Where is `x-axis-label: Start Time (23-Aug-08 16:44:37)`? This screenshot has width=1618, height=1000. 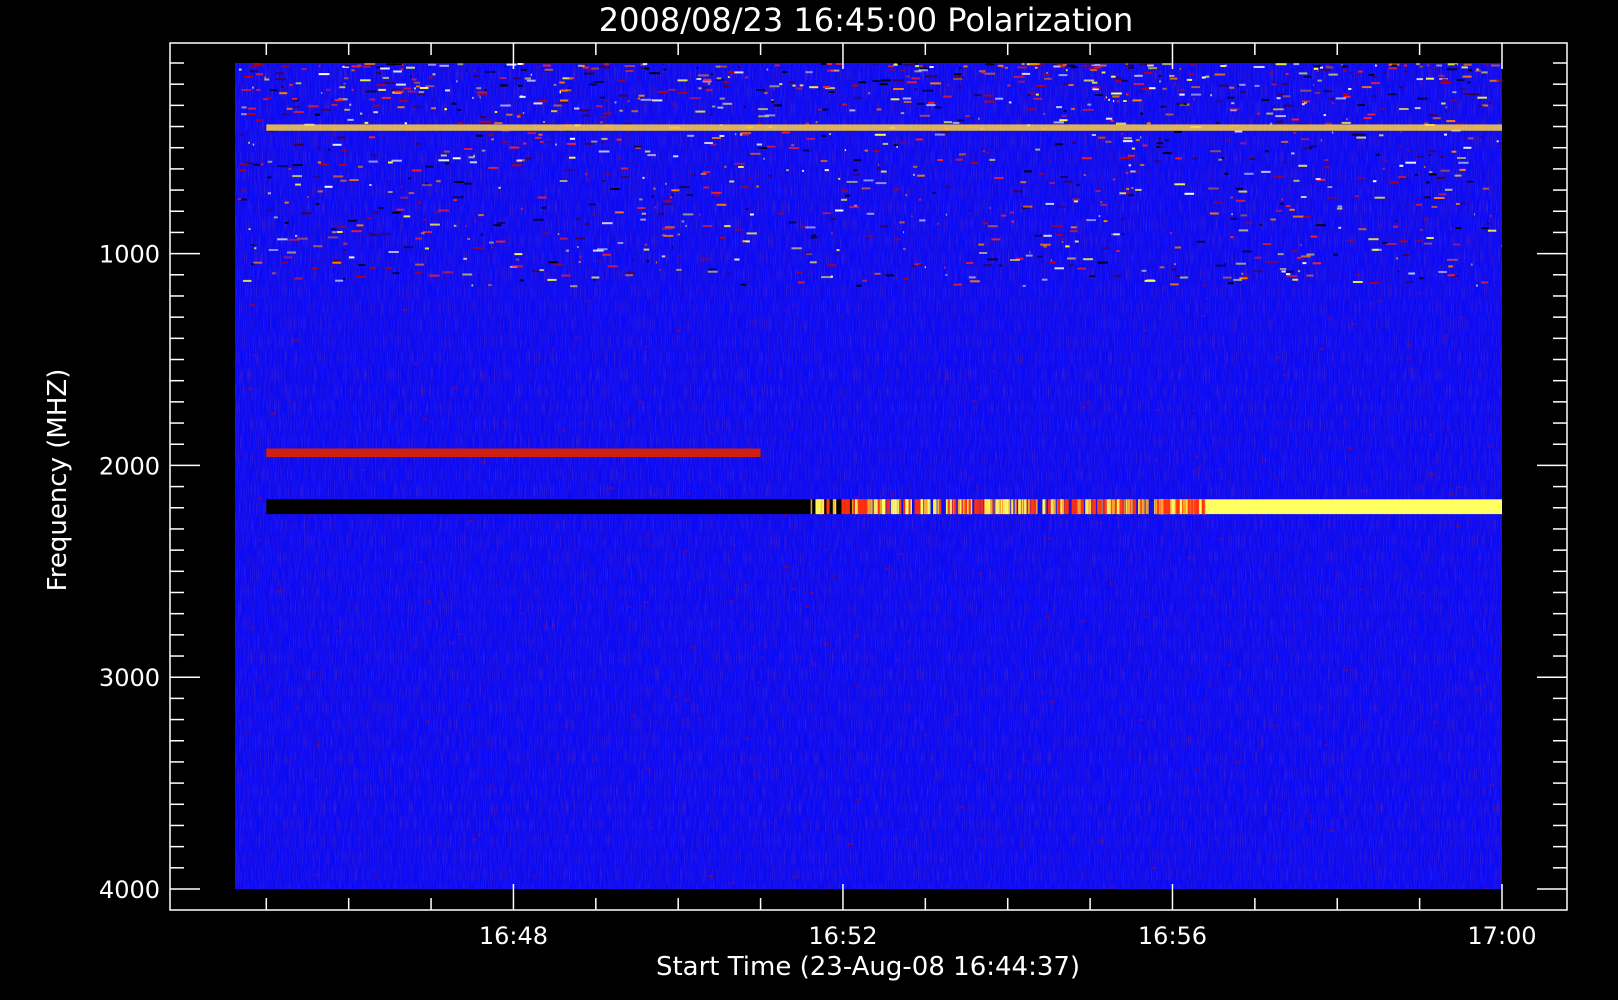
x-axis-label: Start Time (23-Aug-08 16:44:37) is located at coordinates (868, 967).